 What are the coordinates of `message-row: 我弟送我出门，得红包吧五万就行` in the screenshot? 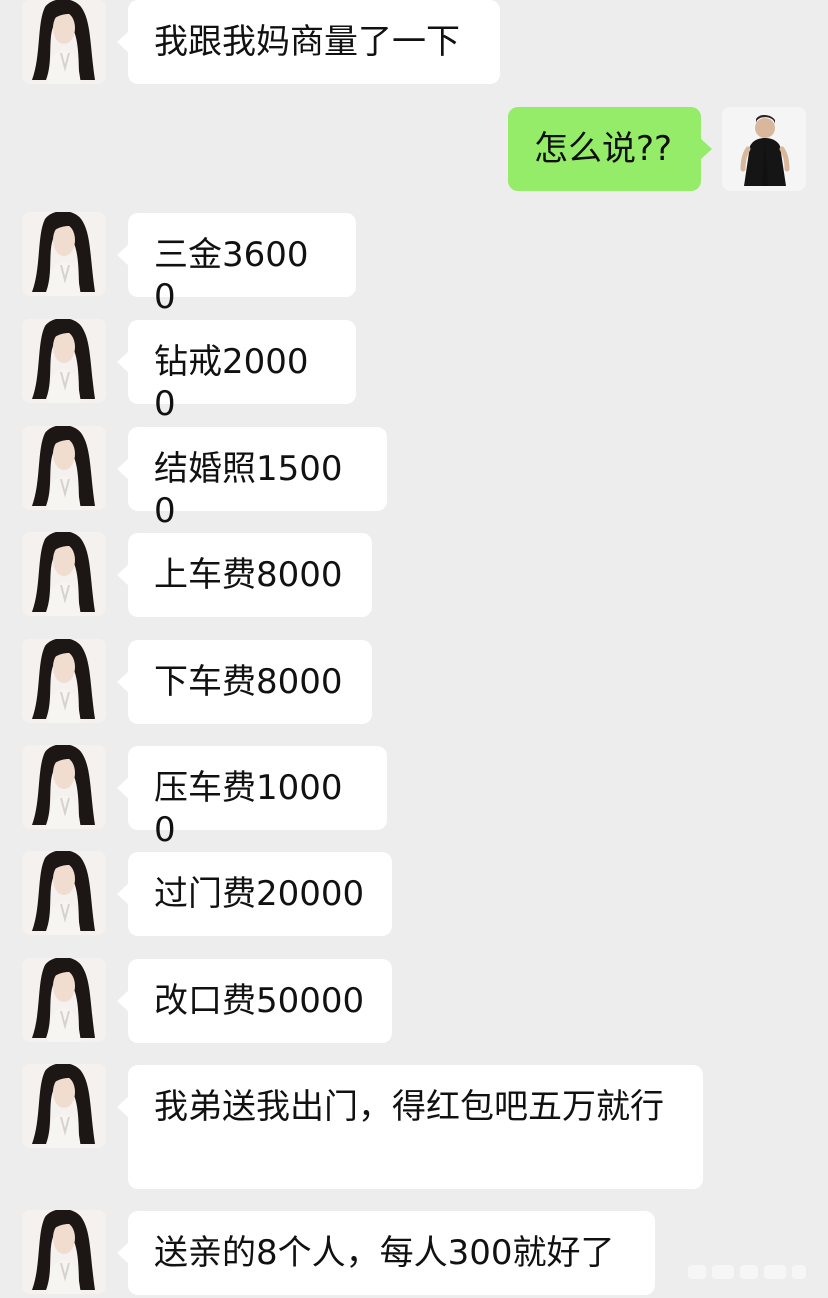 It's located at (414, 1127).